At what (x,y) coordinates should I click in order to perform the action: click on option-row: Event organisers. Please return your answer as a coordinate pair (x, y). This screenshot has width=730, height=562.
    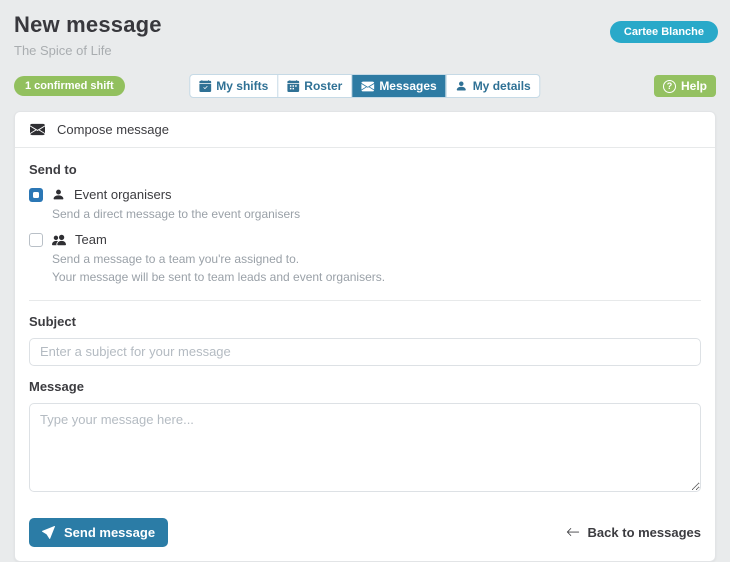
    Looking at the image, I should click on (365, 194).